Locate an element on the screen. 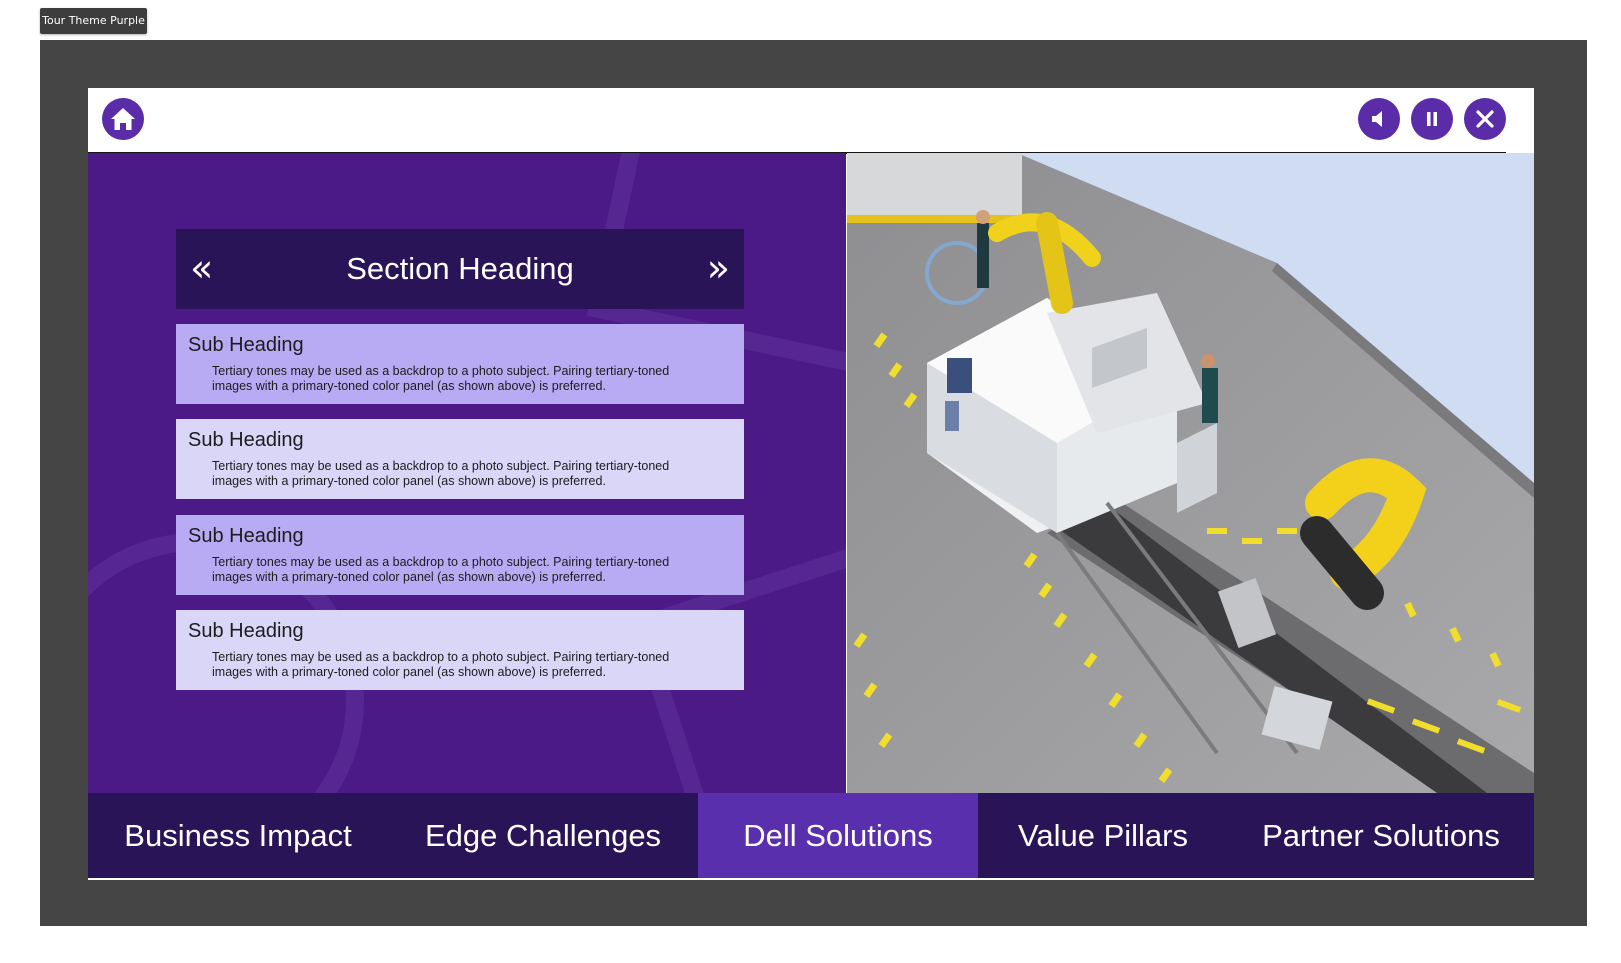  top-toolbar is located at coordinates (811, 121).